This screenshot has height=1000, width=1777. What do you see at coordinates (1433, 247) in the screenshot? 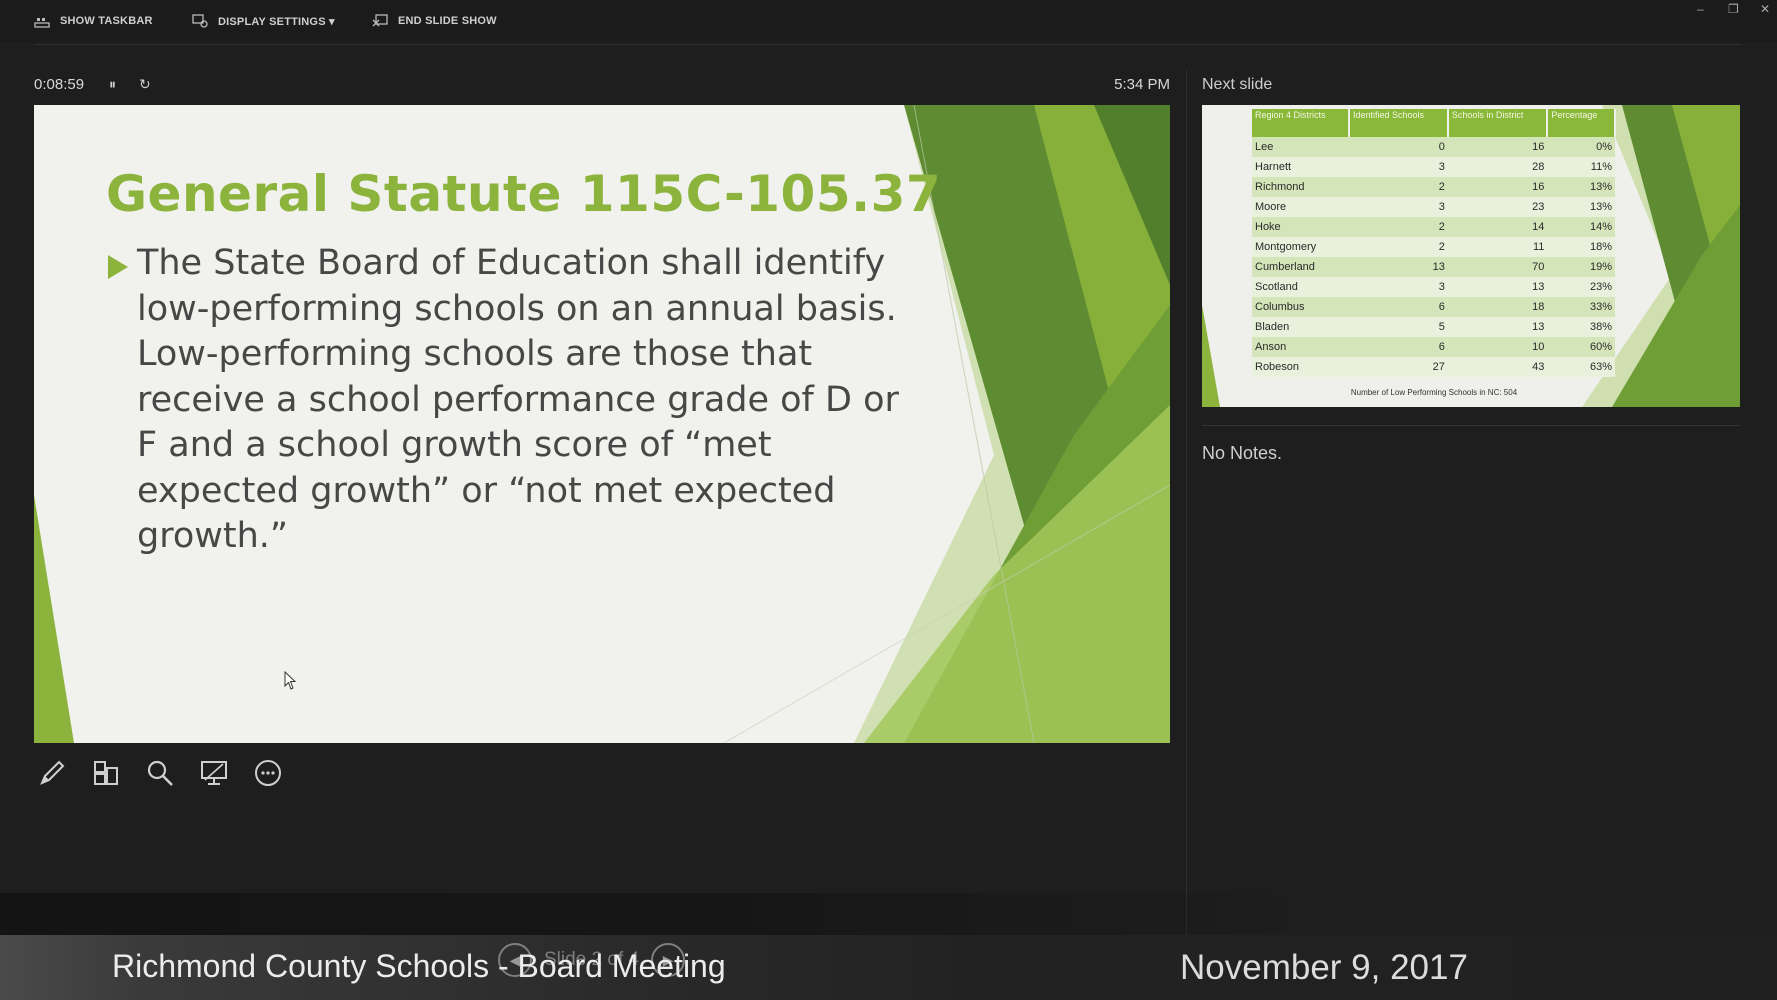
I see `table-row: Montgomery 2 11 18%` at bounding box center [1433, 247].